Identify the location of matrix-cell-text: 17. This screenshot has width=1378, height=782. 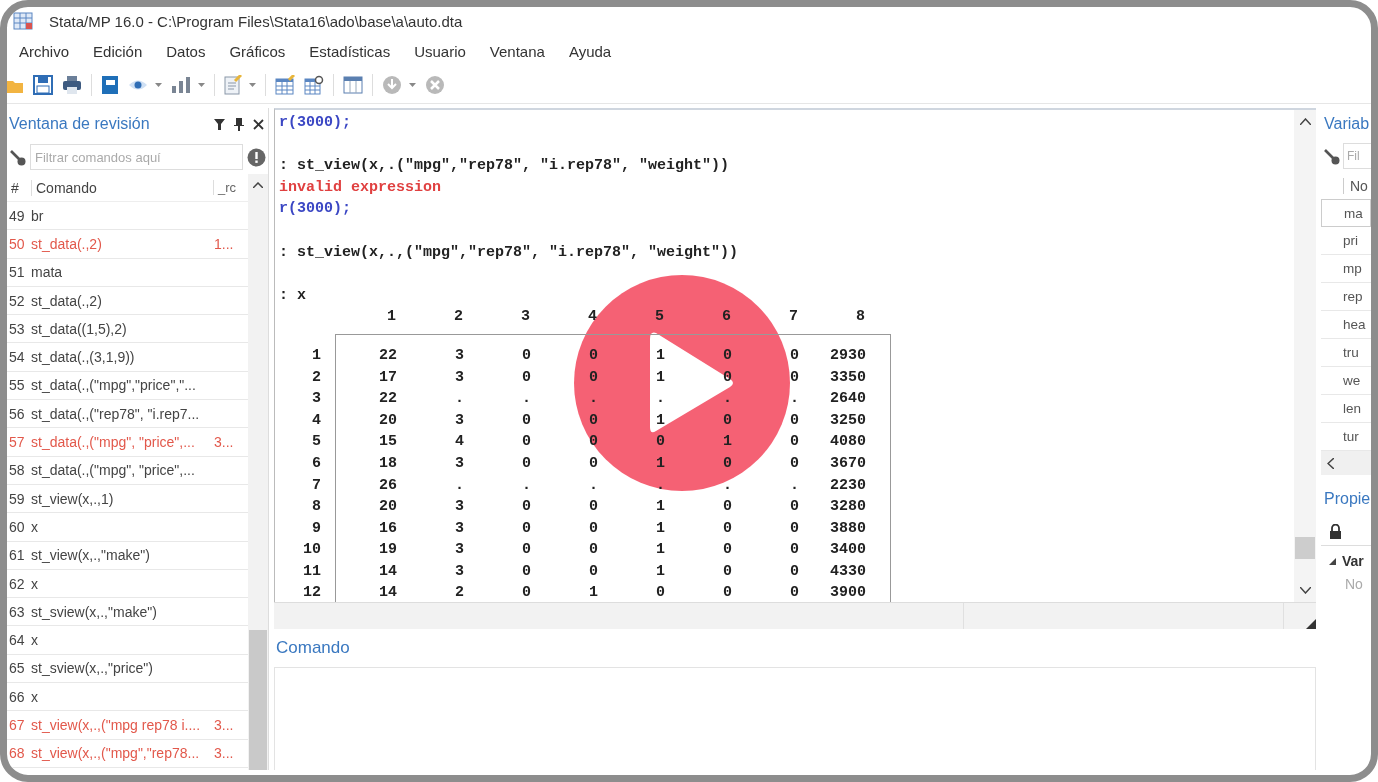
(388, 377).